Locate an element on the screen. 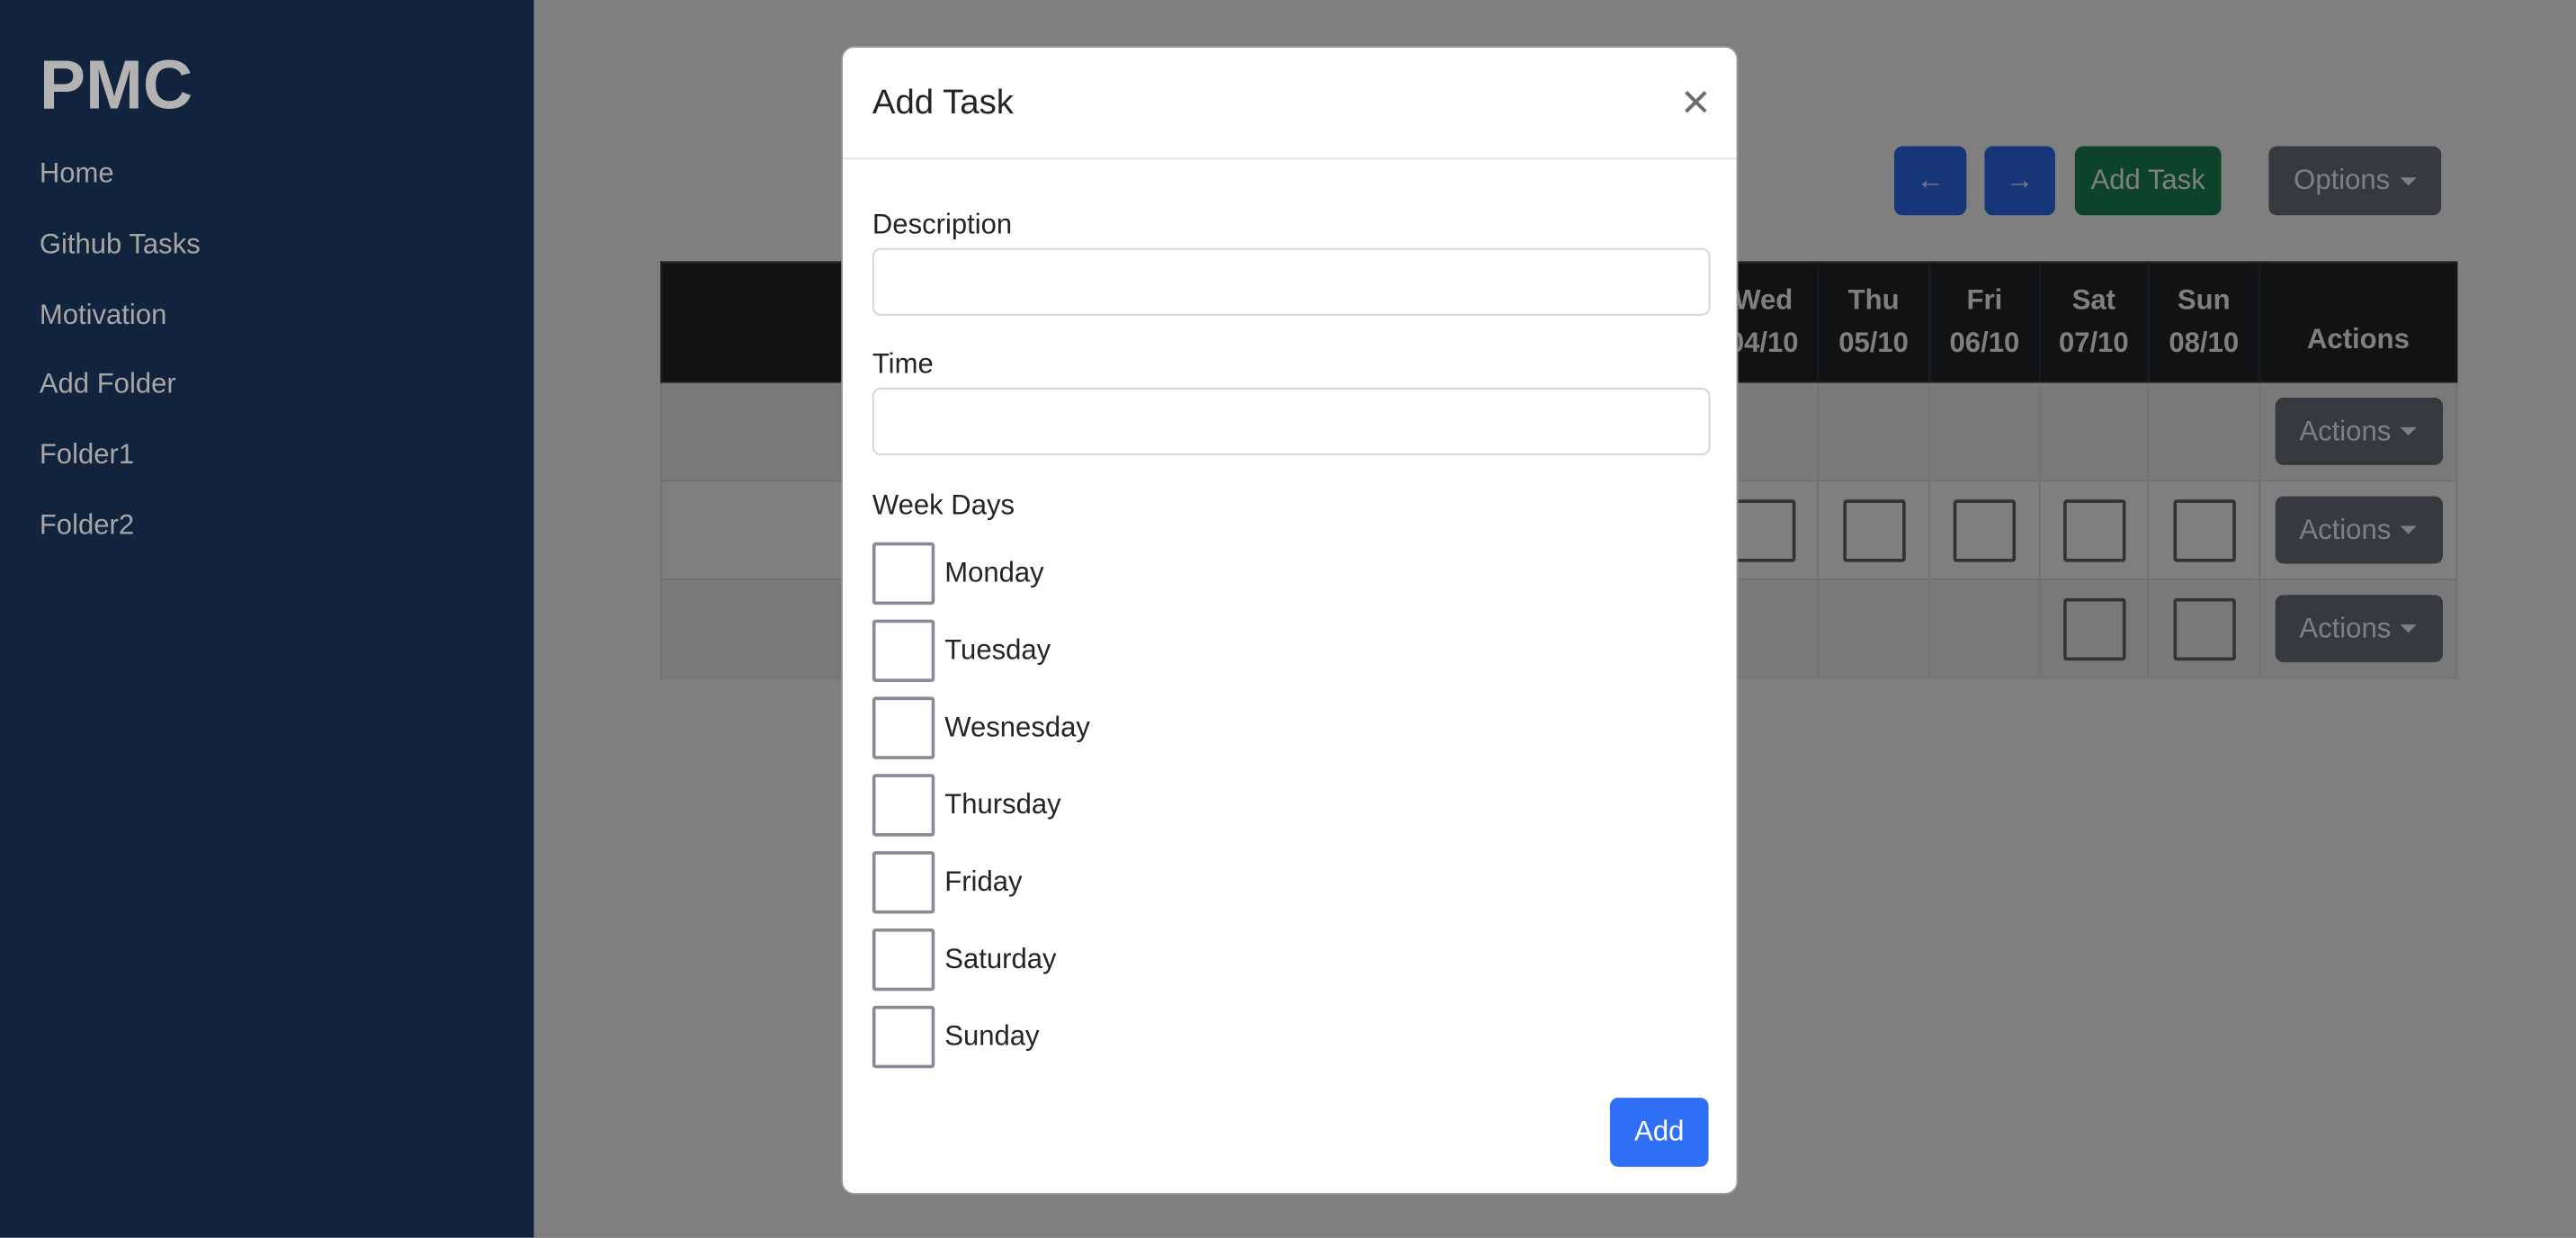 This screenshot has width=2576, height=1238. time-label: Time is located at coordinates (903, 364).